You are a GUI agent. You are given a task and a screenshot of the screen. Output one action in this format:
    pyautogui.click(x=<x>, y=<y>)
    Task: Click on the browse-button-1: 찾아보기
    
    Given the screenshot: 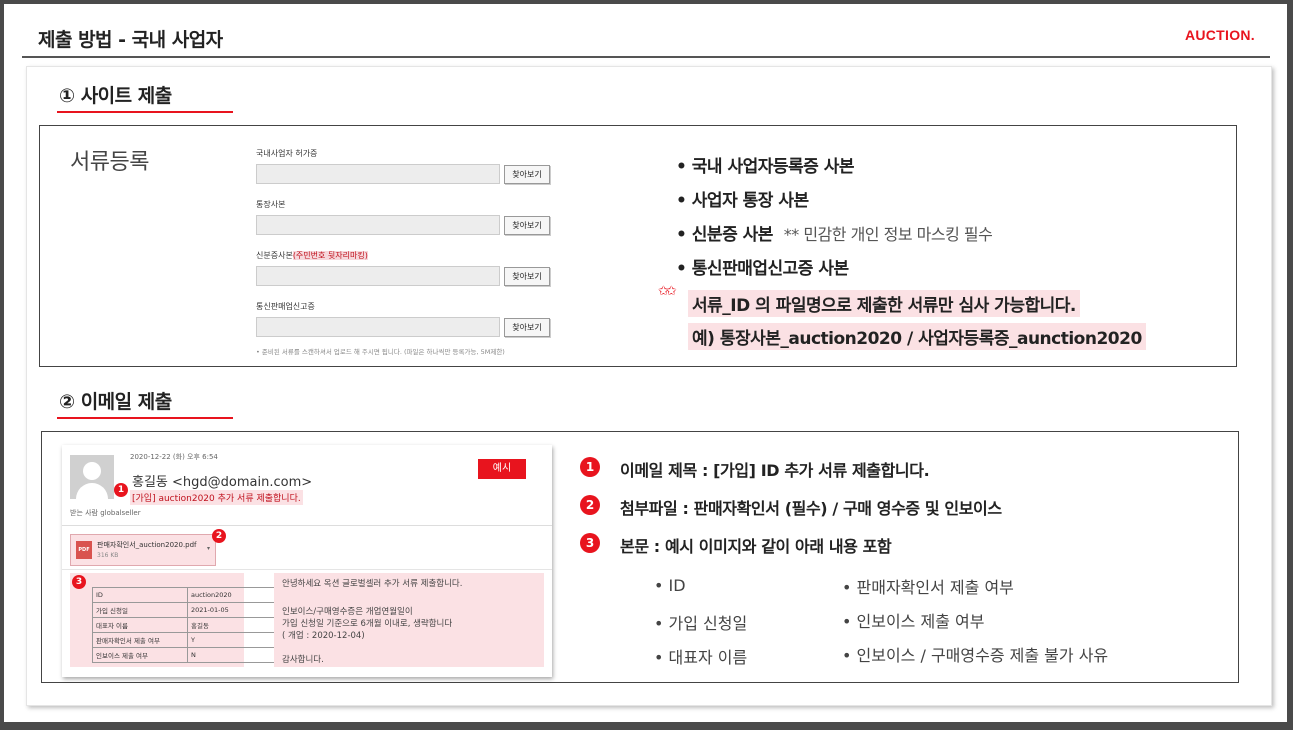 What is the action you would take?
    pyautogui.click(x=527, y=174)
    